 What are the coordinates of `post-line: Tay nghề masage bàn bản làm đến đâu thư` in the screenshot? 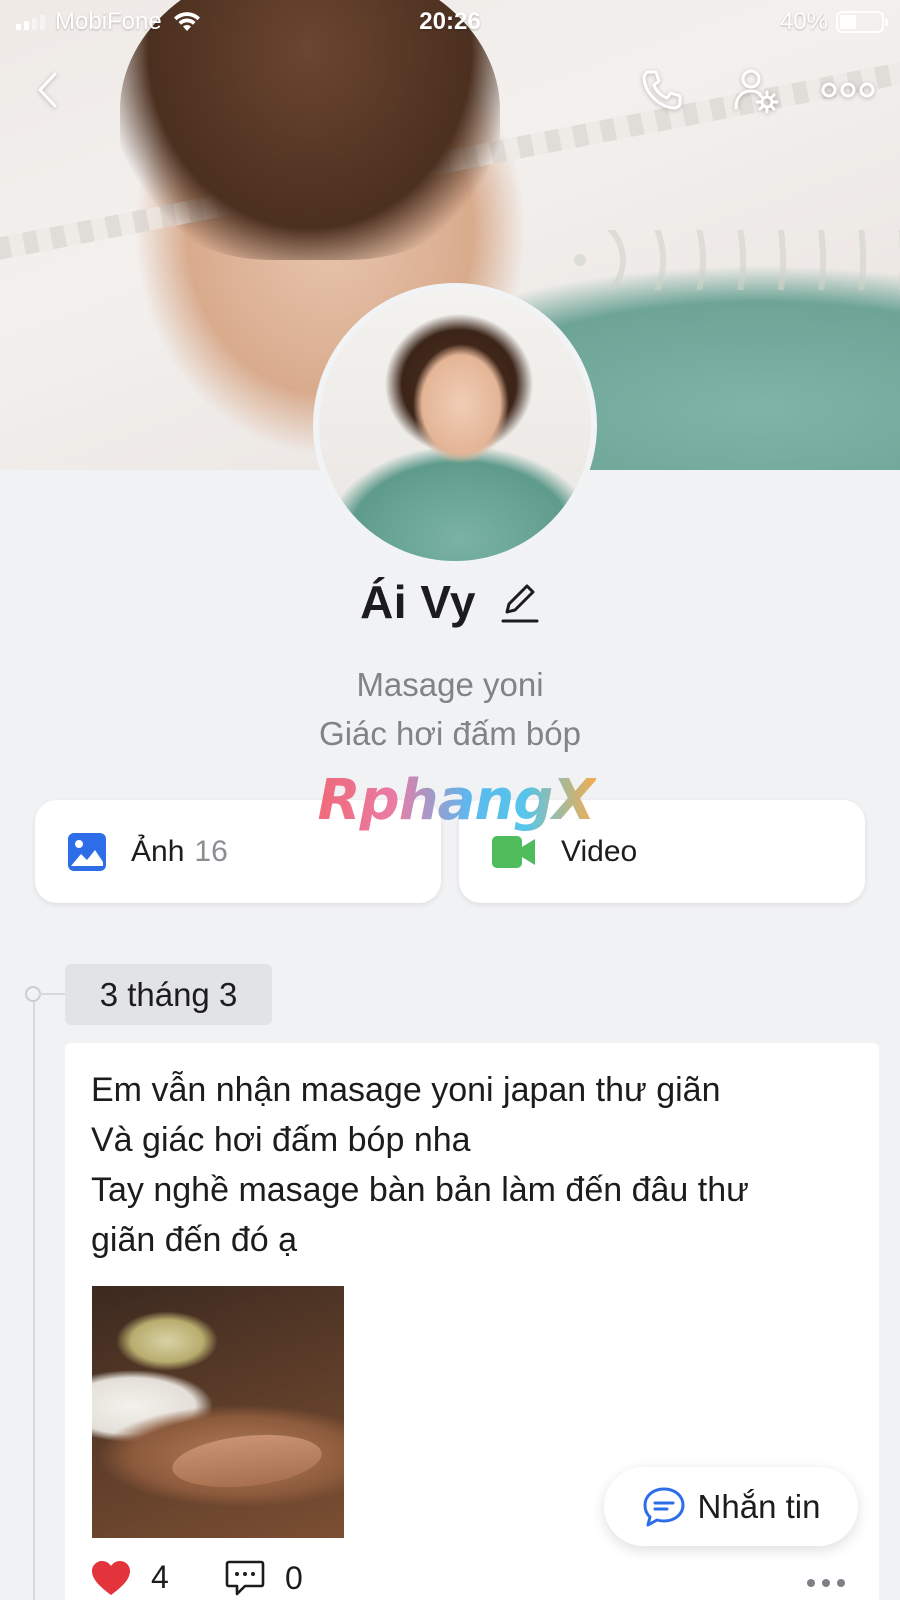 It's located at (420, 1190).